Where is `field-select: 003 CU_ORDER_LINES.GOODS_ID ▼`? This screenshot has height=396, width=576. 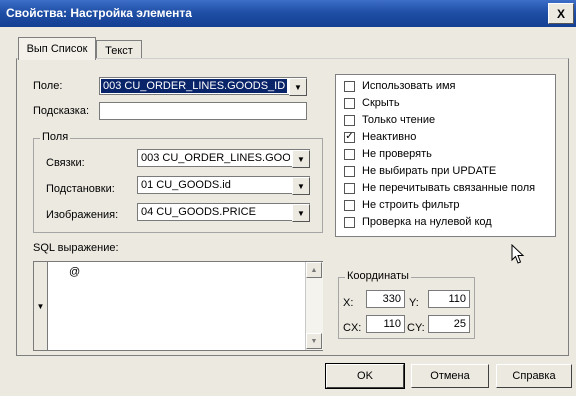 field-select: 003 CU_ORDER_LINES.GOODS_ID ▼ is located at coordinates (203, 86).